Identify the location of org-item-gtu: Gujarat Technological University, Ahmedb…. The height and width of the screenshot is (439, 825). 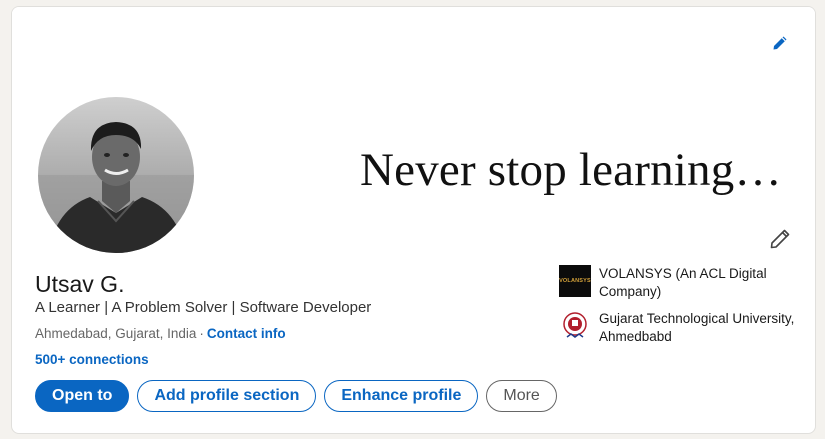
(684, 328).